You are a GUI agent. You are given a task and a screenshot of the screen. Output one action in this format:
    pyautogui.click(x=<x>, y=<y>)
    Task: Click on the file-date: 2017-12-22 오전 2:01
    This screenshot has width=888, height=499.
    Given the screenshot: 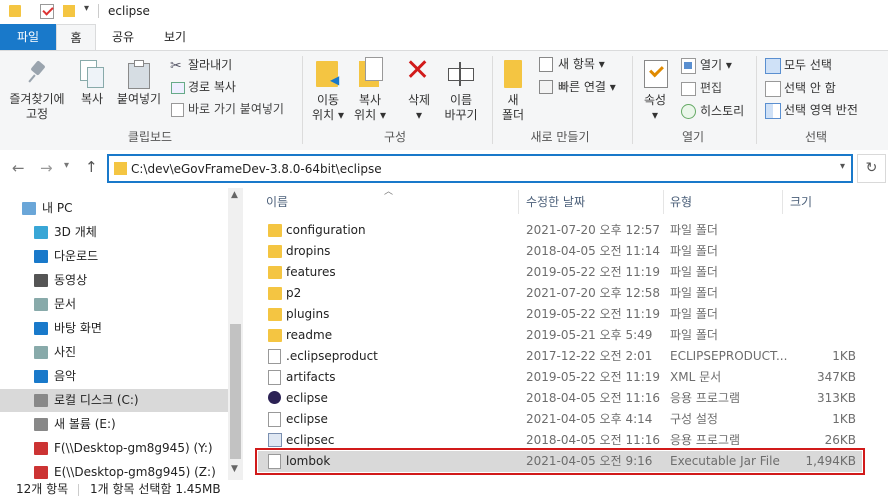 What is the action you would take?
    pyautogui.click(x=589, y=356)
    